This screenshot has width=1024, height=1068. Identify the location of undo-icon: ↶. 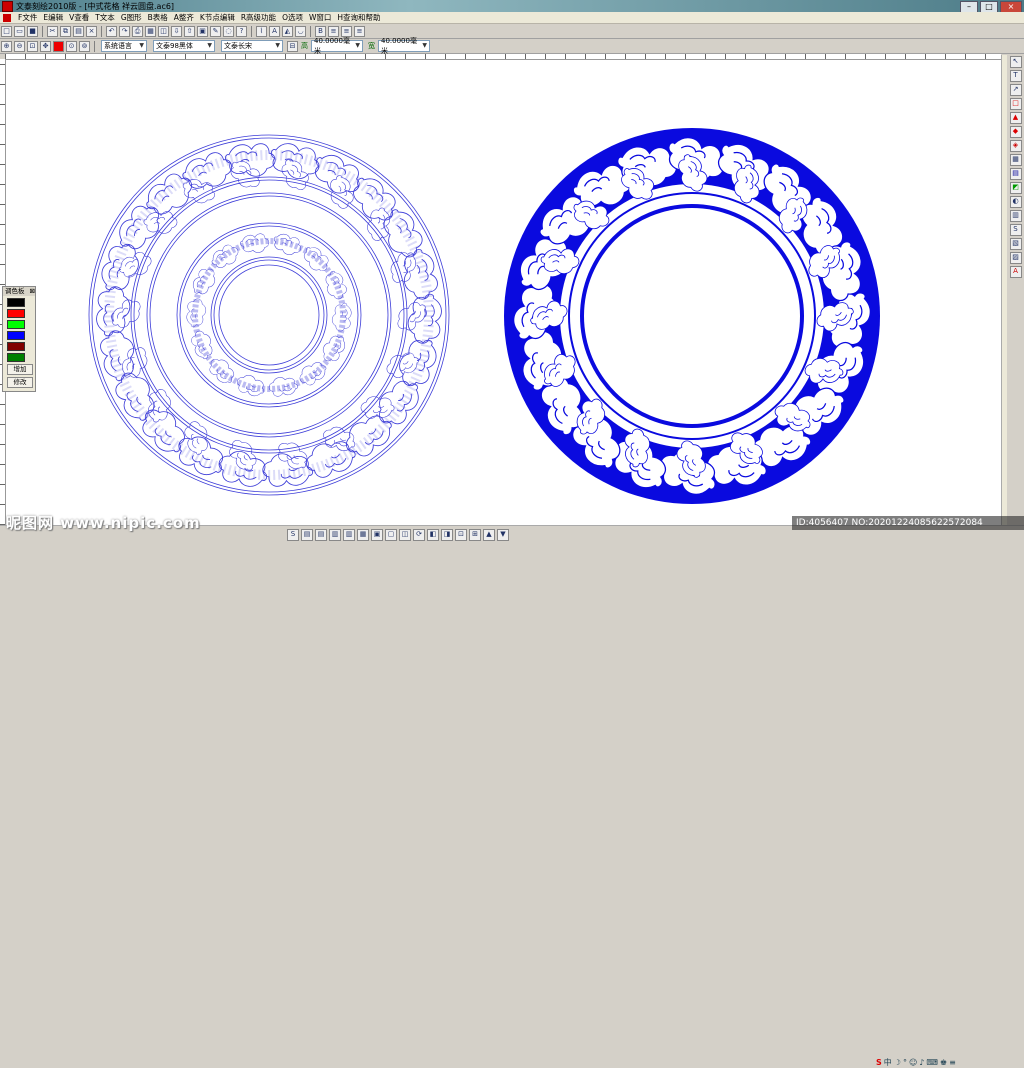
(111, 31).